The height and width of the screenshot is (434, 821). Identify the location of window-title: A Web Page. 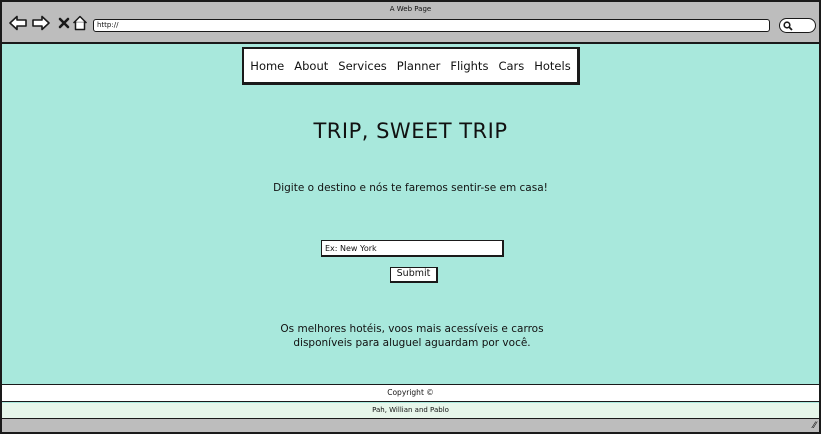
(410, 9).